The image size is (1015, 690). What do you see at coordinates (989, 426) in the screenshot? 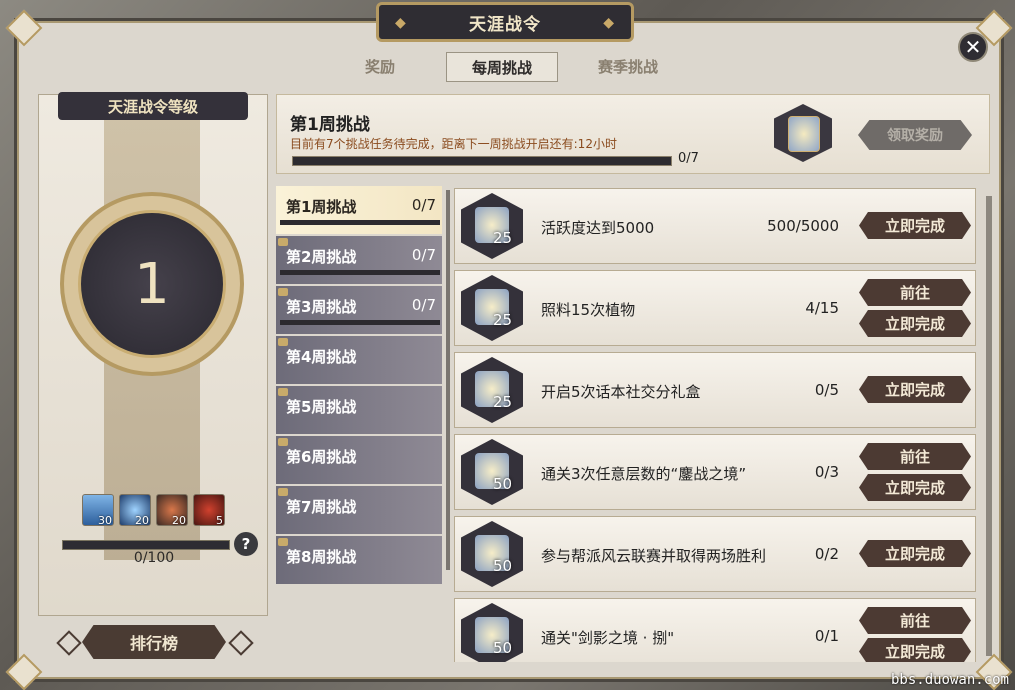
I see `task-list-scrollbar` at bounding box center [989, 426].